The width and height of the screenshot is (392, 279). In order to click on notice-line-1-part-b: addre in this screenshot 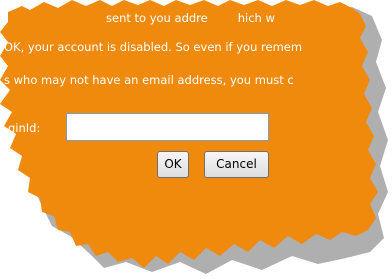, I will do `click(191, 18)`.